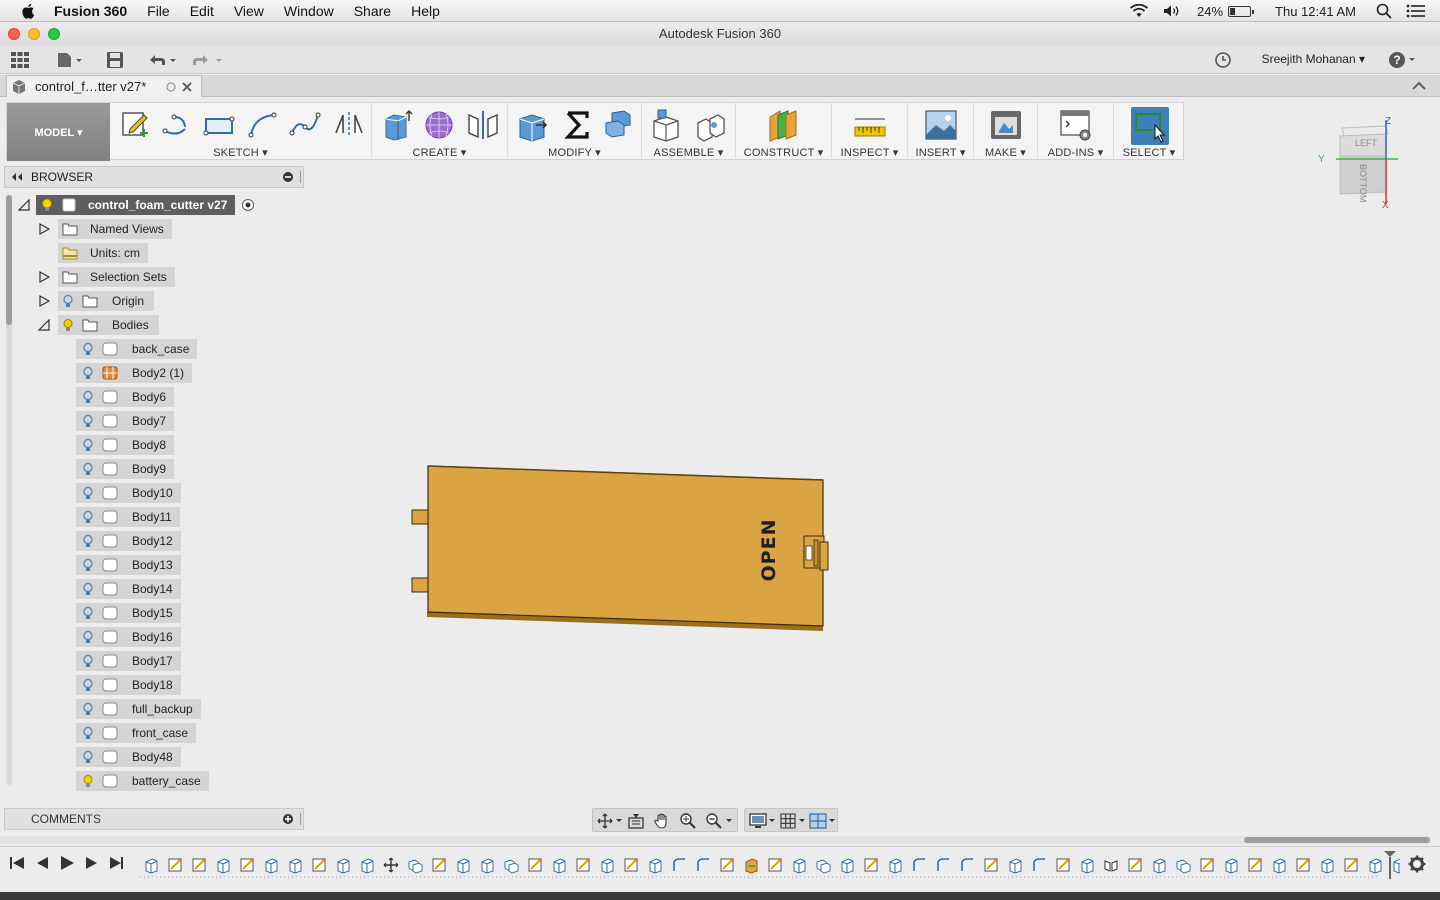  I want to click on view-cube-left-face: LEFT, so click(1366, 143).